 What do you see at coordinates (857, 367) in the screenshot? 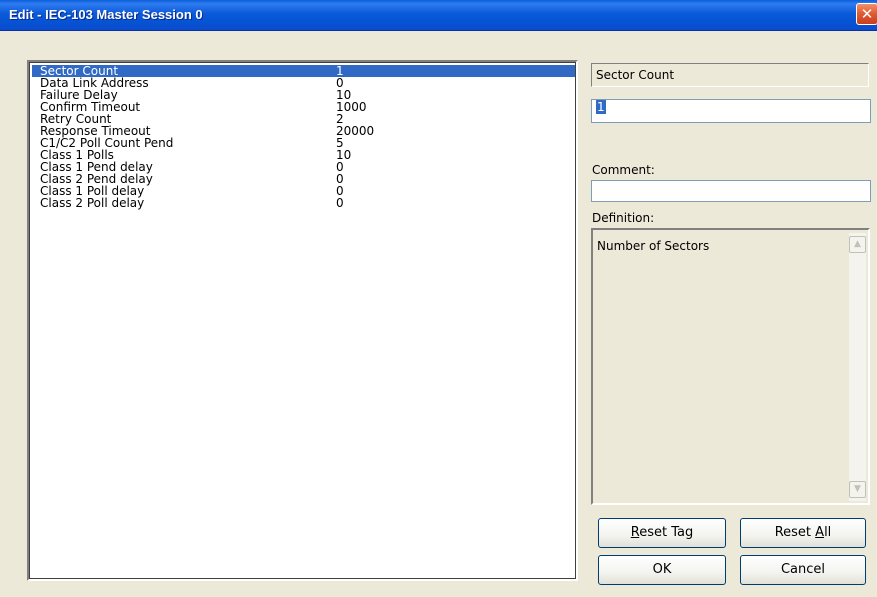
I see `definition-scrollbar: ▲ ▼` at bounding box center [857, 367].